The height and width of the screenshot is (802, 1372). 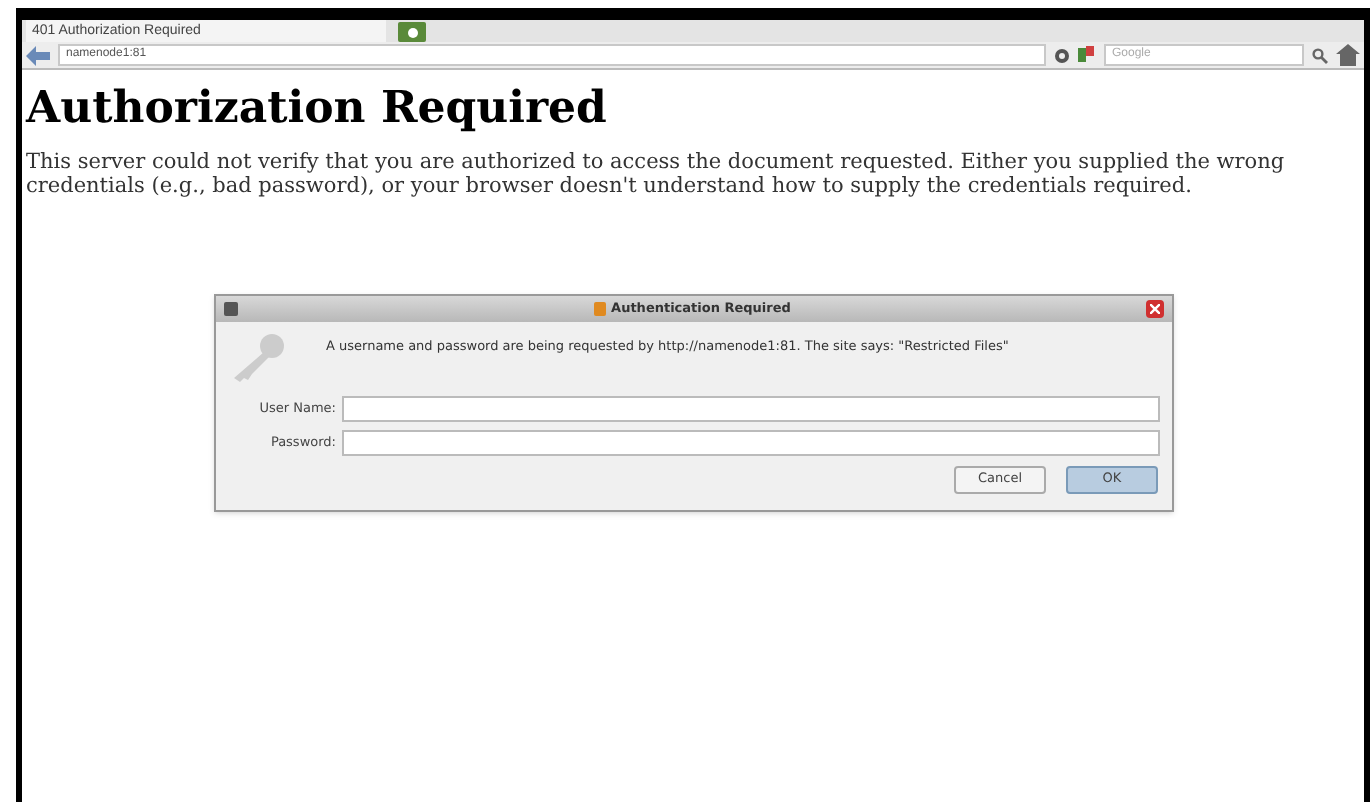 I want to click on search-icon, so click(x=1320, y=55).